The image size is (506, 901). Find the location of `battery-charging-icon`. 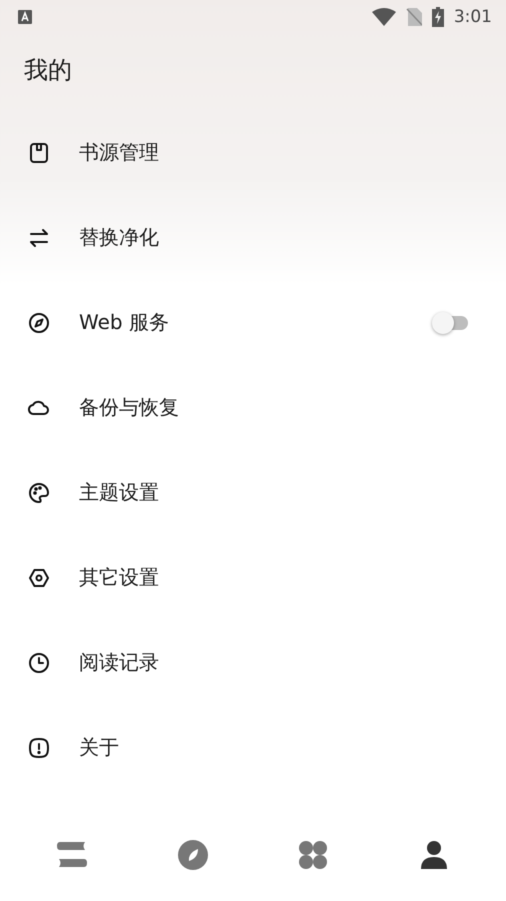

battery-charging-icon is located at coordinates (438, 17).